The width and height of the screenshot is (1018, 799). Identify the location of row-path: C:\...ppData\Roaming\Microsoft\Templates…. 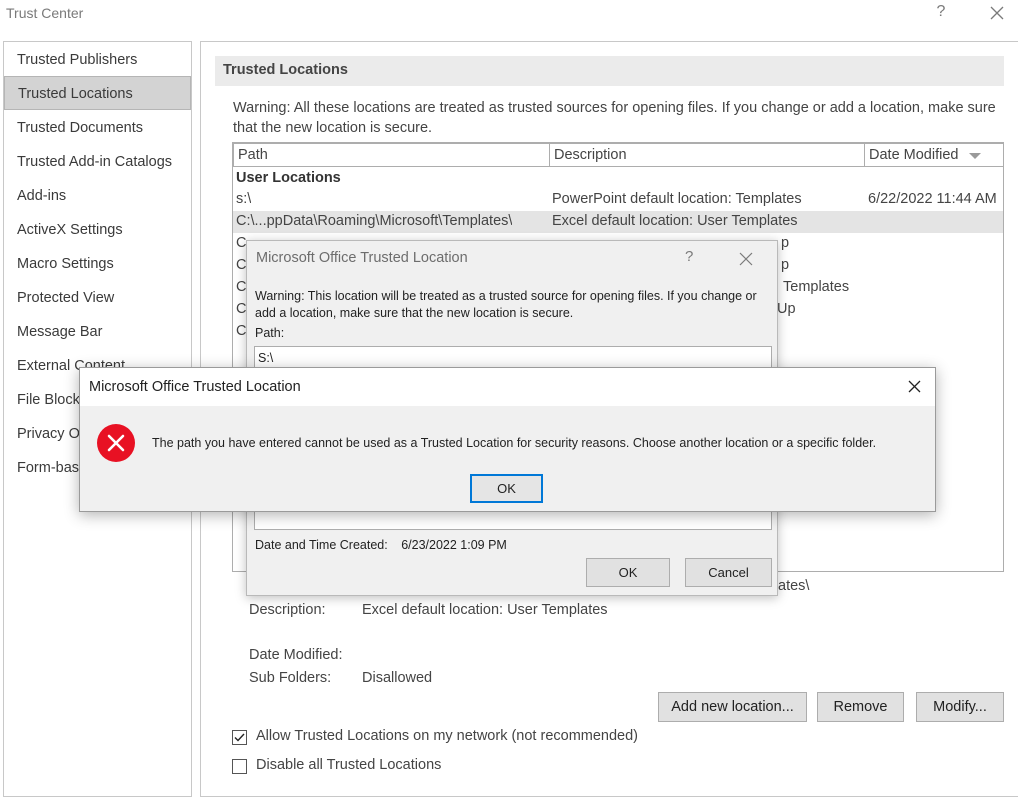
(374, 221).